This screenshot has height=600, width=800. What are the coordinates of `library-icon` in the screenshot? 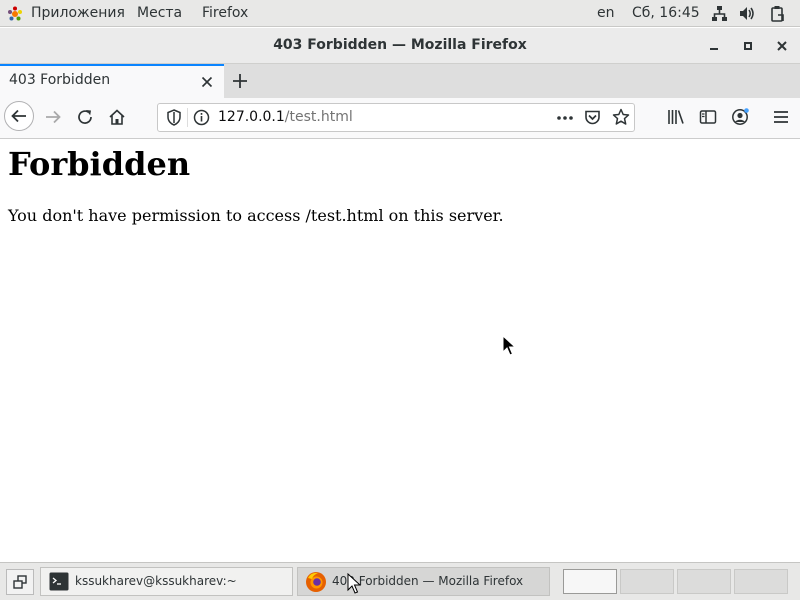 It's located at (676, 117).